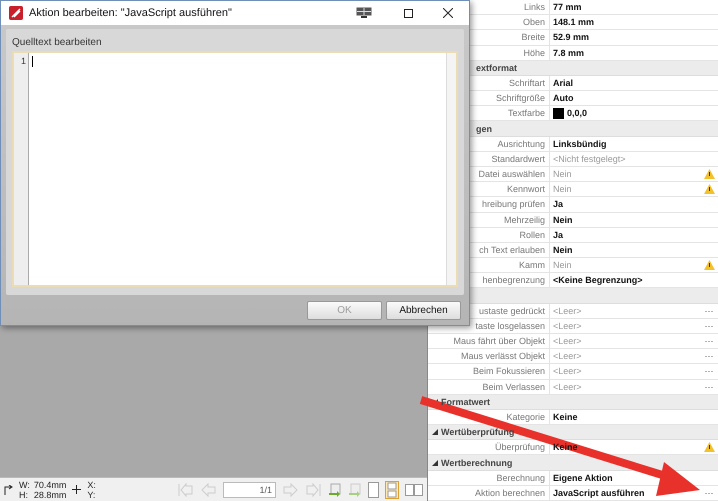 The width and height of the screenshot is (718, 501). Describe the element at coordinates (579, 143) in the screenshot. I see `property-value: Linksbündig` at that location.